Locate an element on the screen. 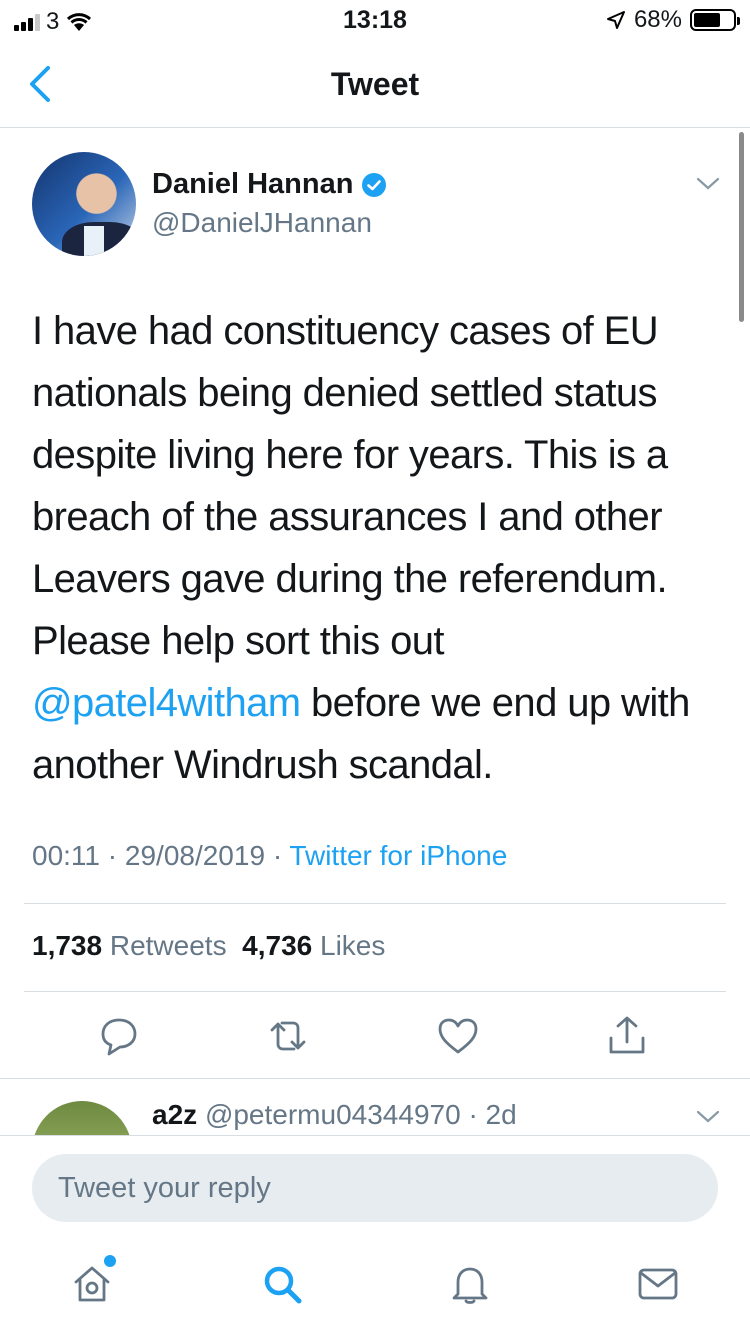 The width and height of the screenshot is (750, 1334). retweets-count: 1,738 is located at coordinates (67, 945).